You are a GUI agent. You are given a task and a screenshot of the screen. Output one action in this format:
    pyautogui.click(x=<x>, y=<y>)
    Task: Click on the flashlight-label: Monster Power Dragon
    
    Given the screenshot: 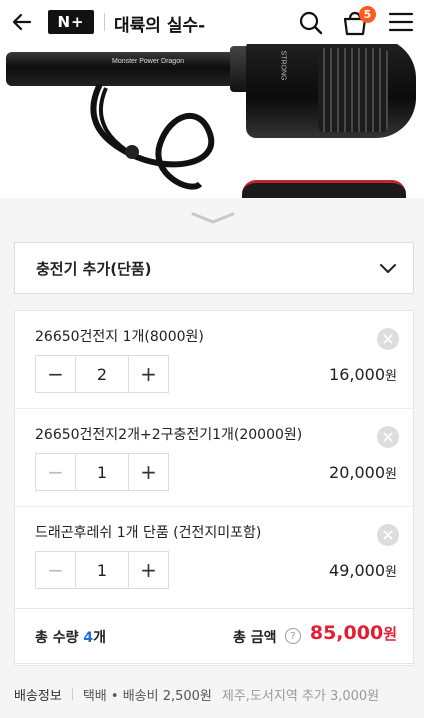 What is the action you would take?
    pyautogui.click(x=148, y=61)
    